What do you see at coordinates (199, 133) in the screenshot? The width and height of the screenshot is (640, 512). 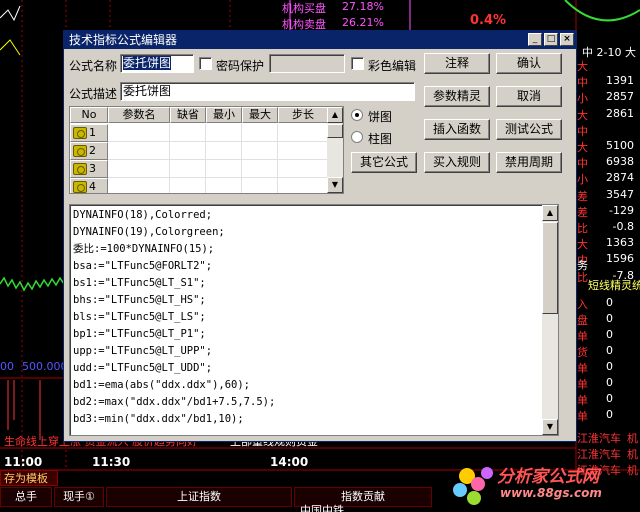 I see `table-row: 1` at bounding box center [199, 133].